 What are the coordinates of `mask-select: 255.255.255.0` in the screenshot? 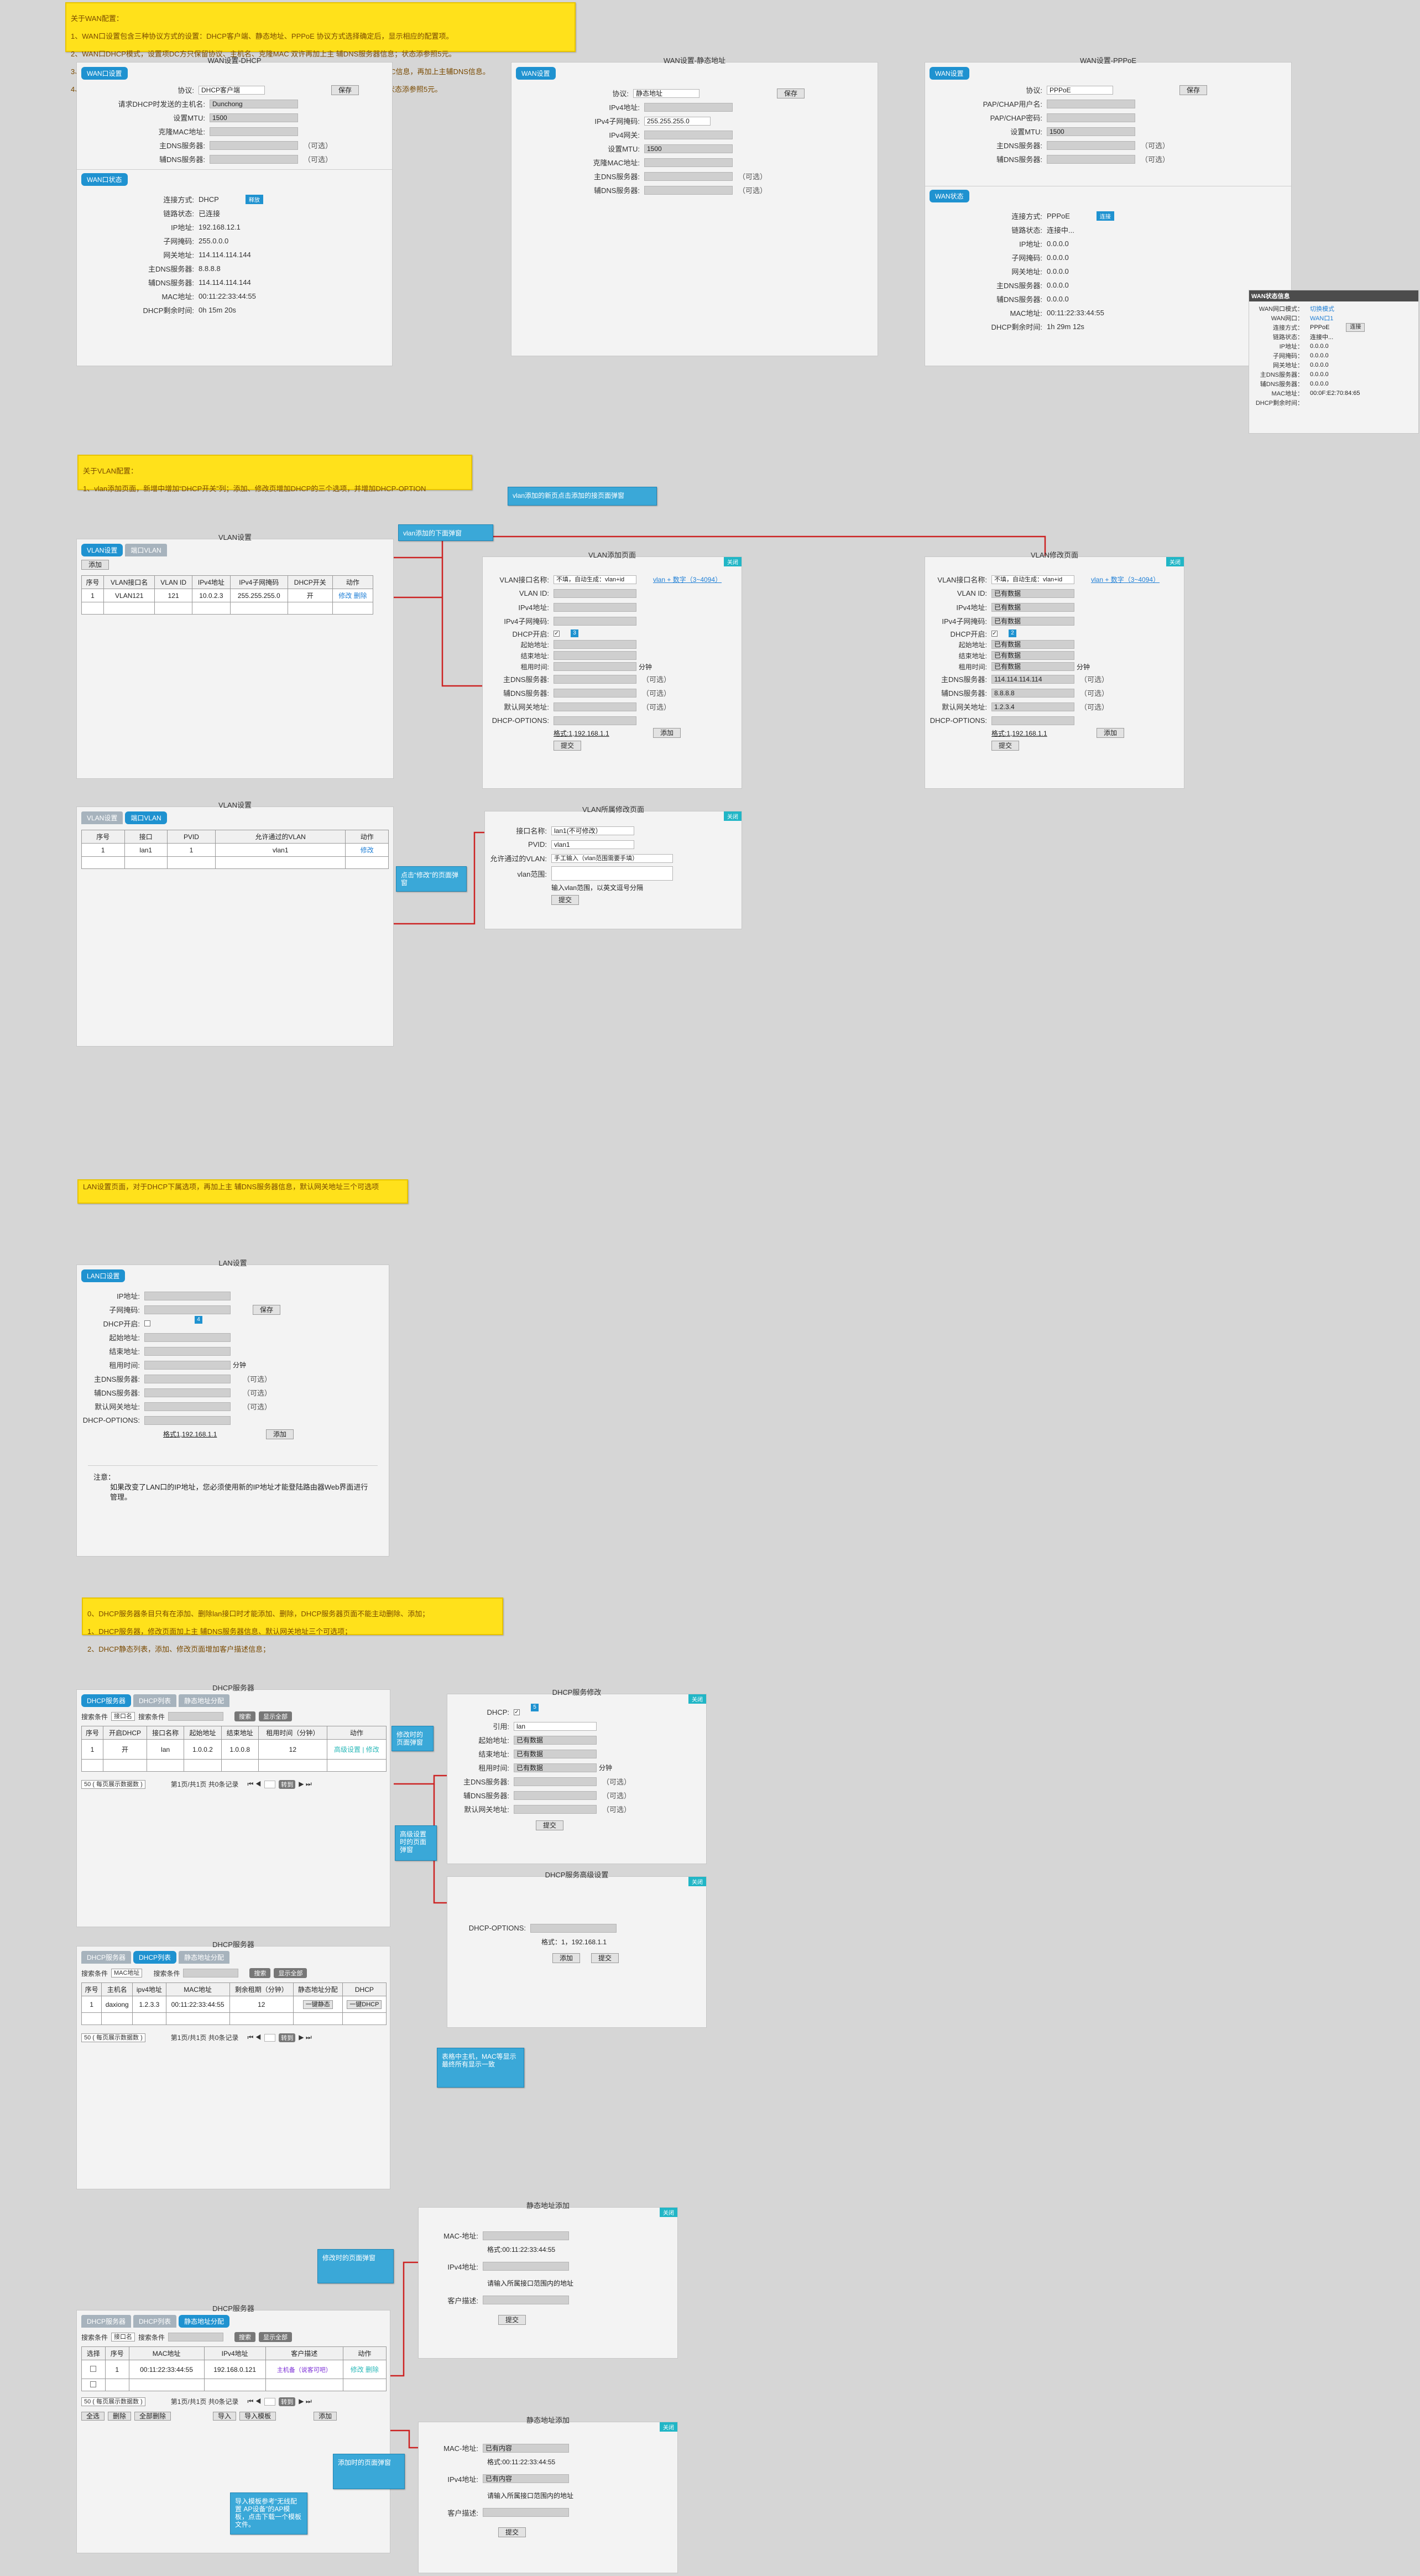 It's located at (677, 121).